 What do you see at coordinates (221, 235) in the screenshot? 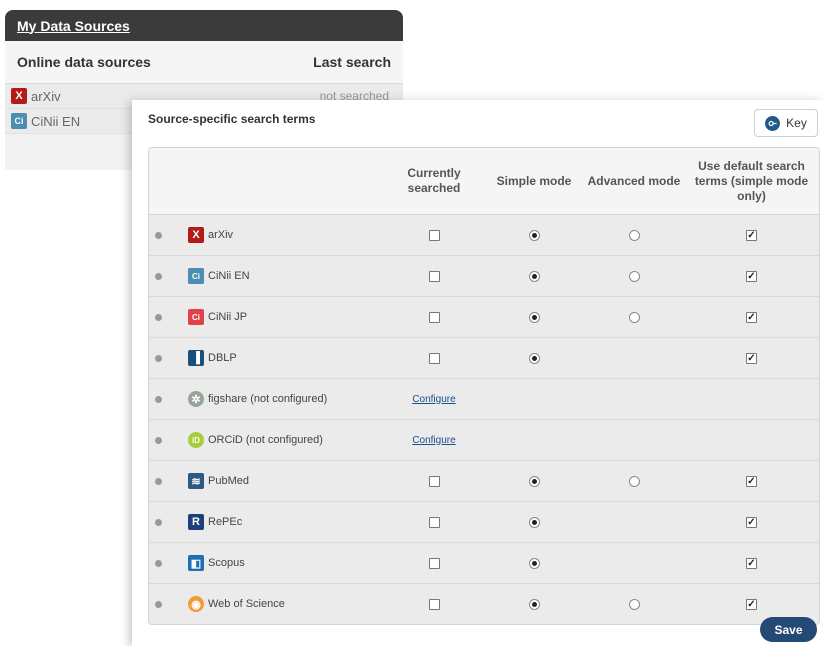
I see `source-name: arXiv` at bounding box center [221, 235].